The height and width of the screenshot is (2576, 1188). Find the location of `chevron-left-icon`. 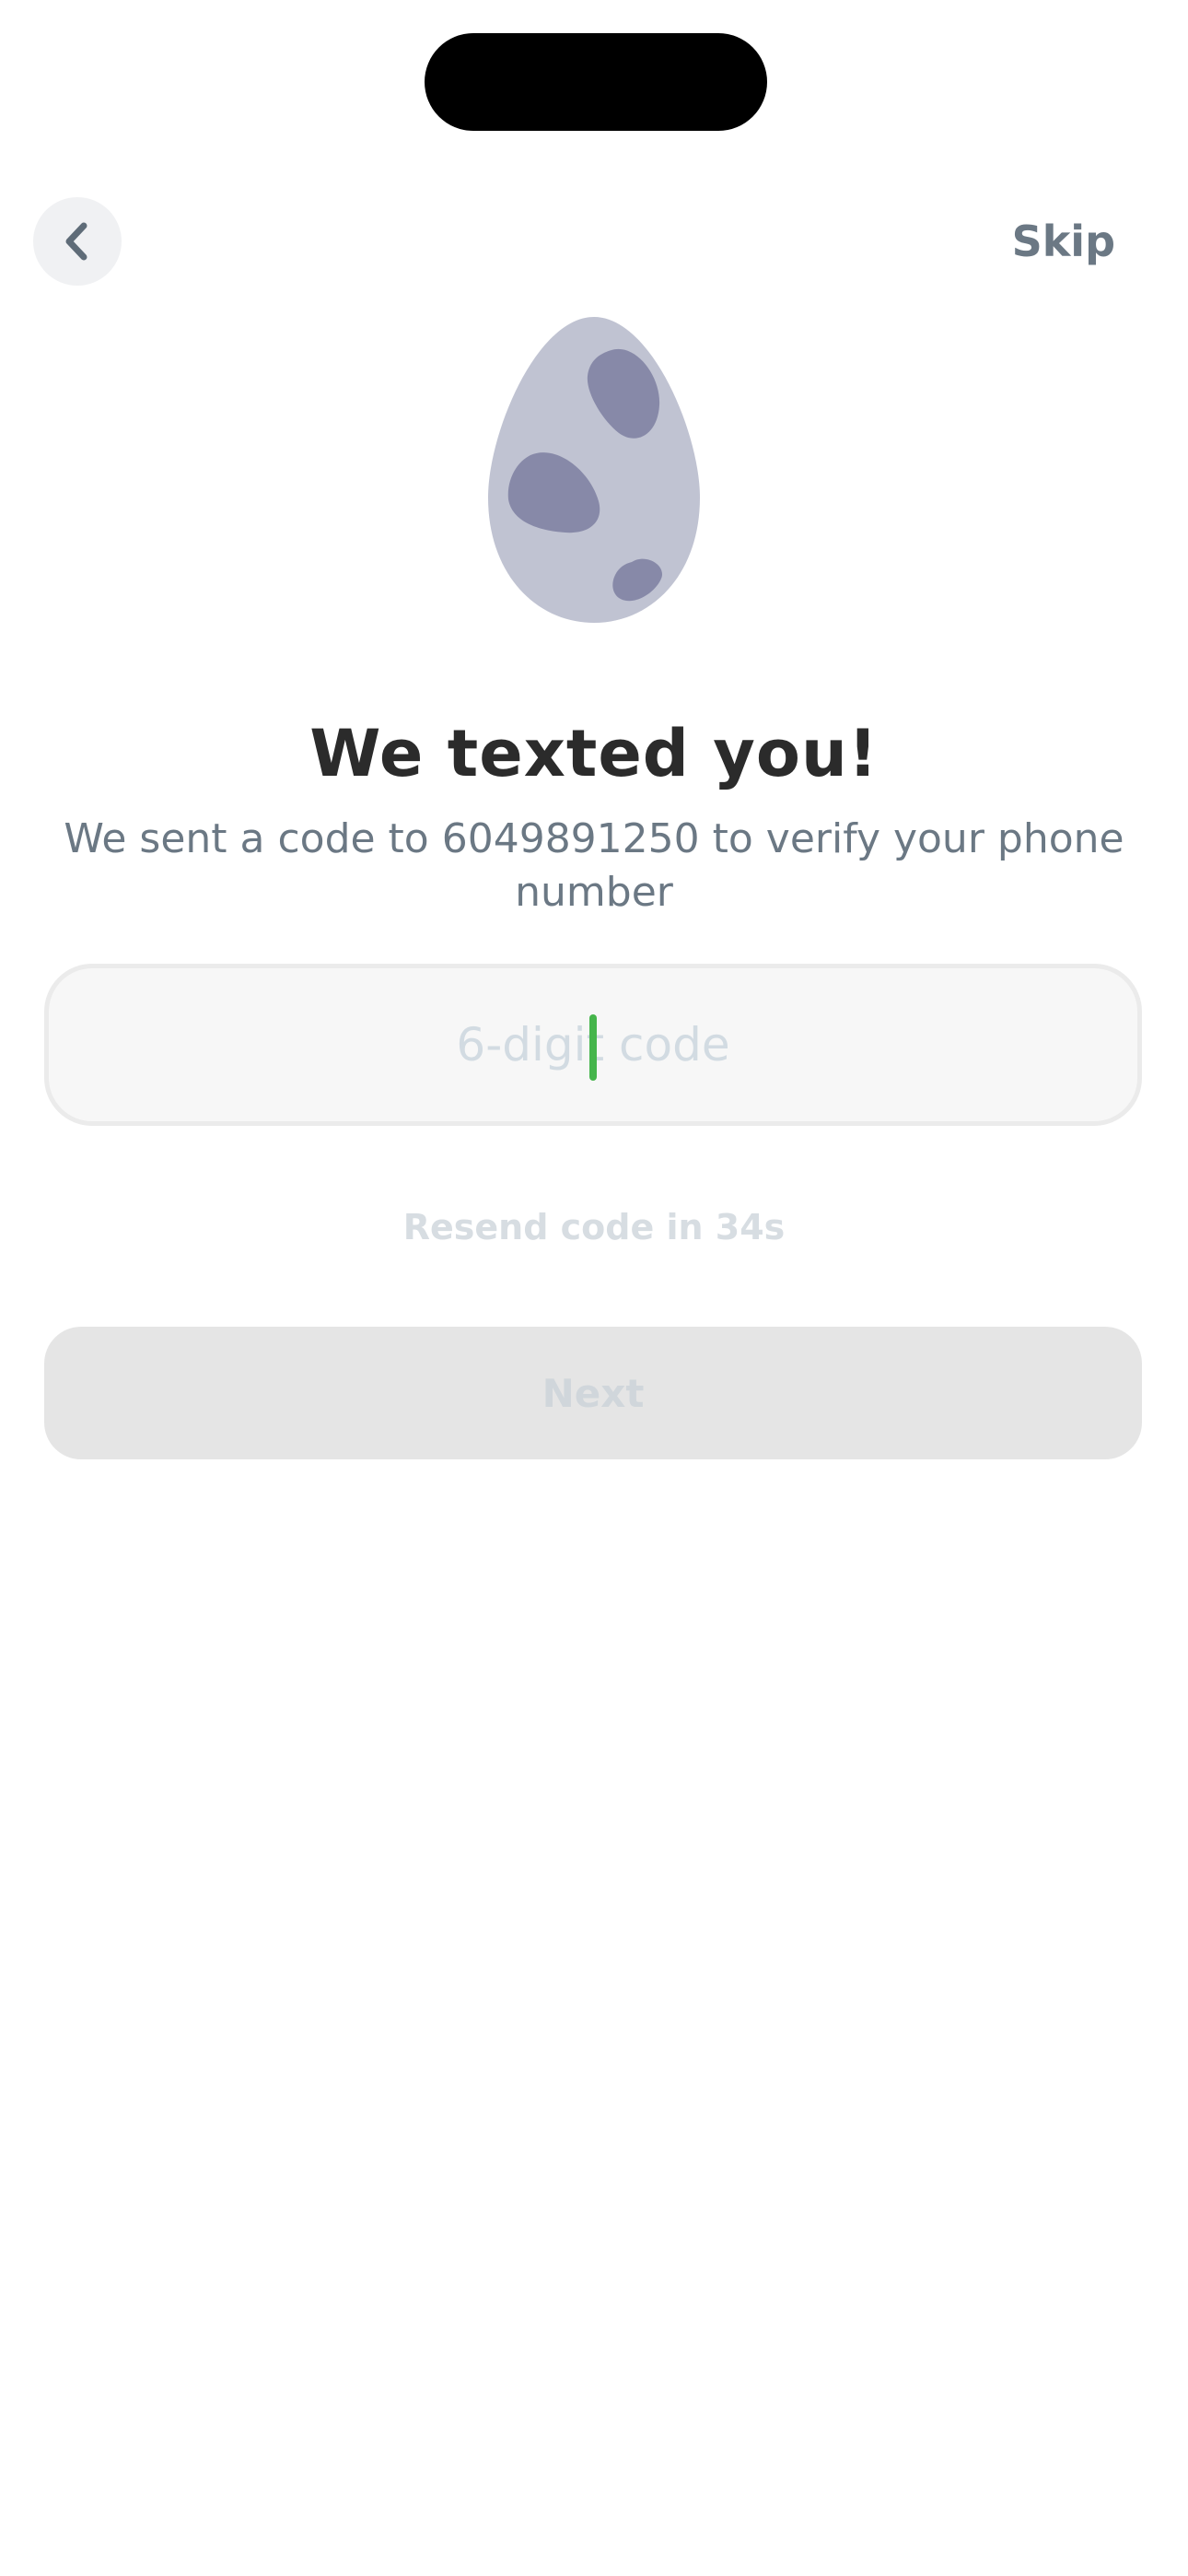

chevron-left-icon is located at coordinates (77, 241).